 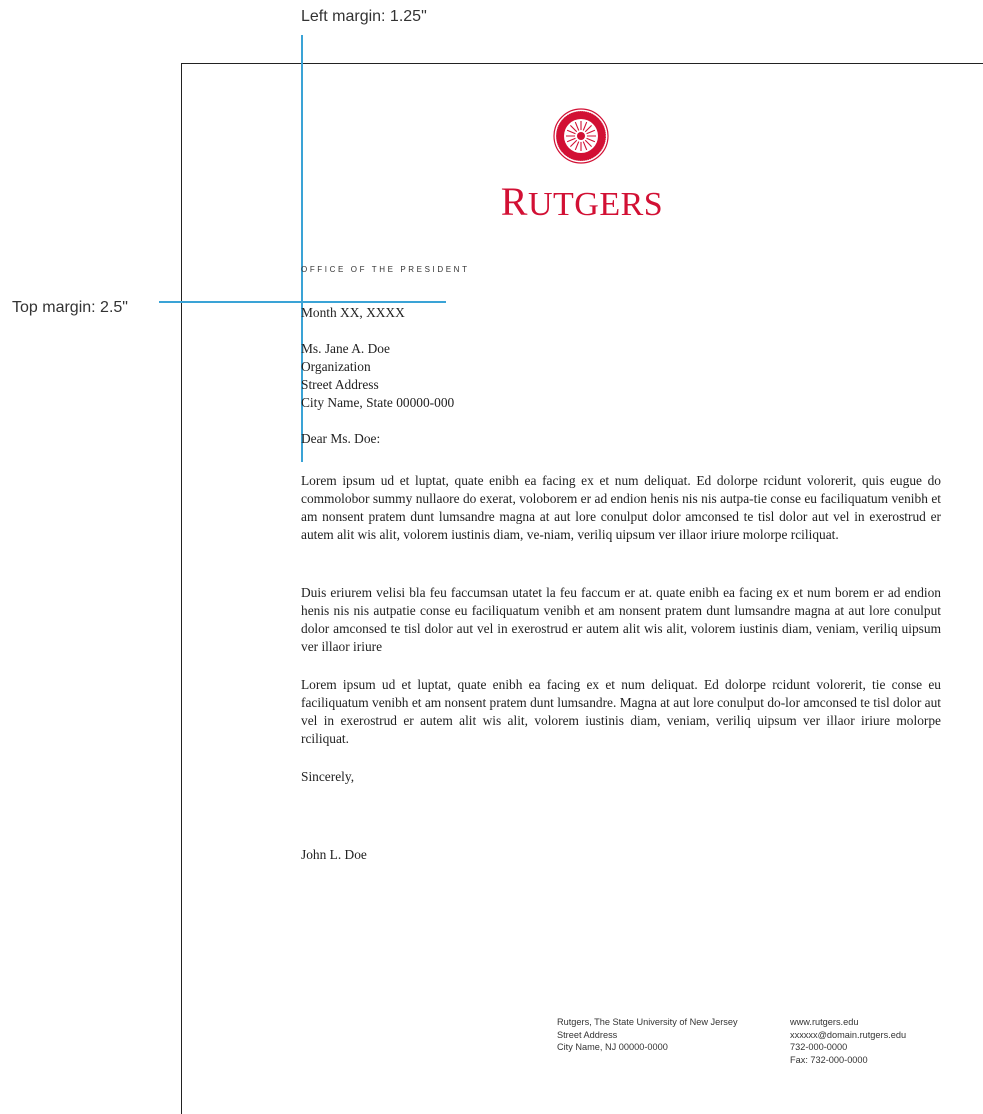 What do you see at coordinates (385, 269) in the screenshot?
I see `office-of-the-president-label: OFFICE OF THE PRESIDENT` at bounding box center [385, 269].